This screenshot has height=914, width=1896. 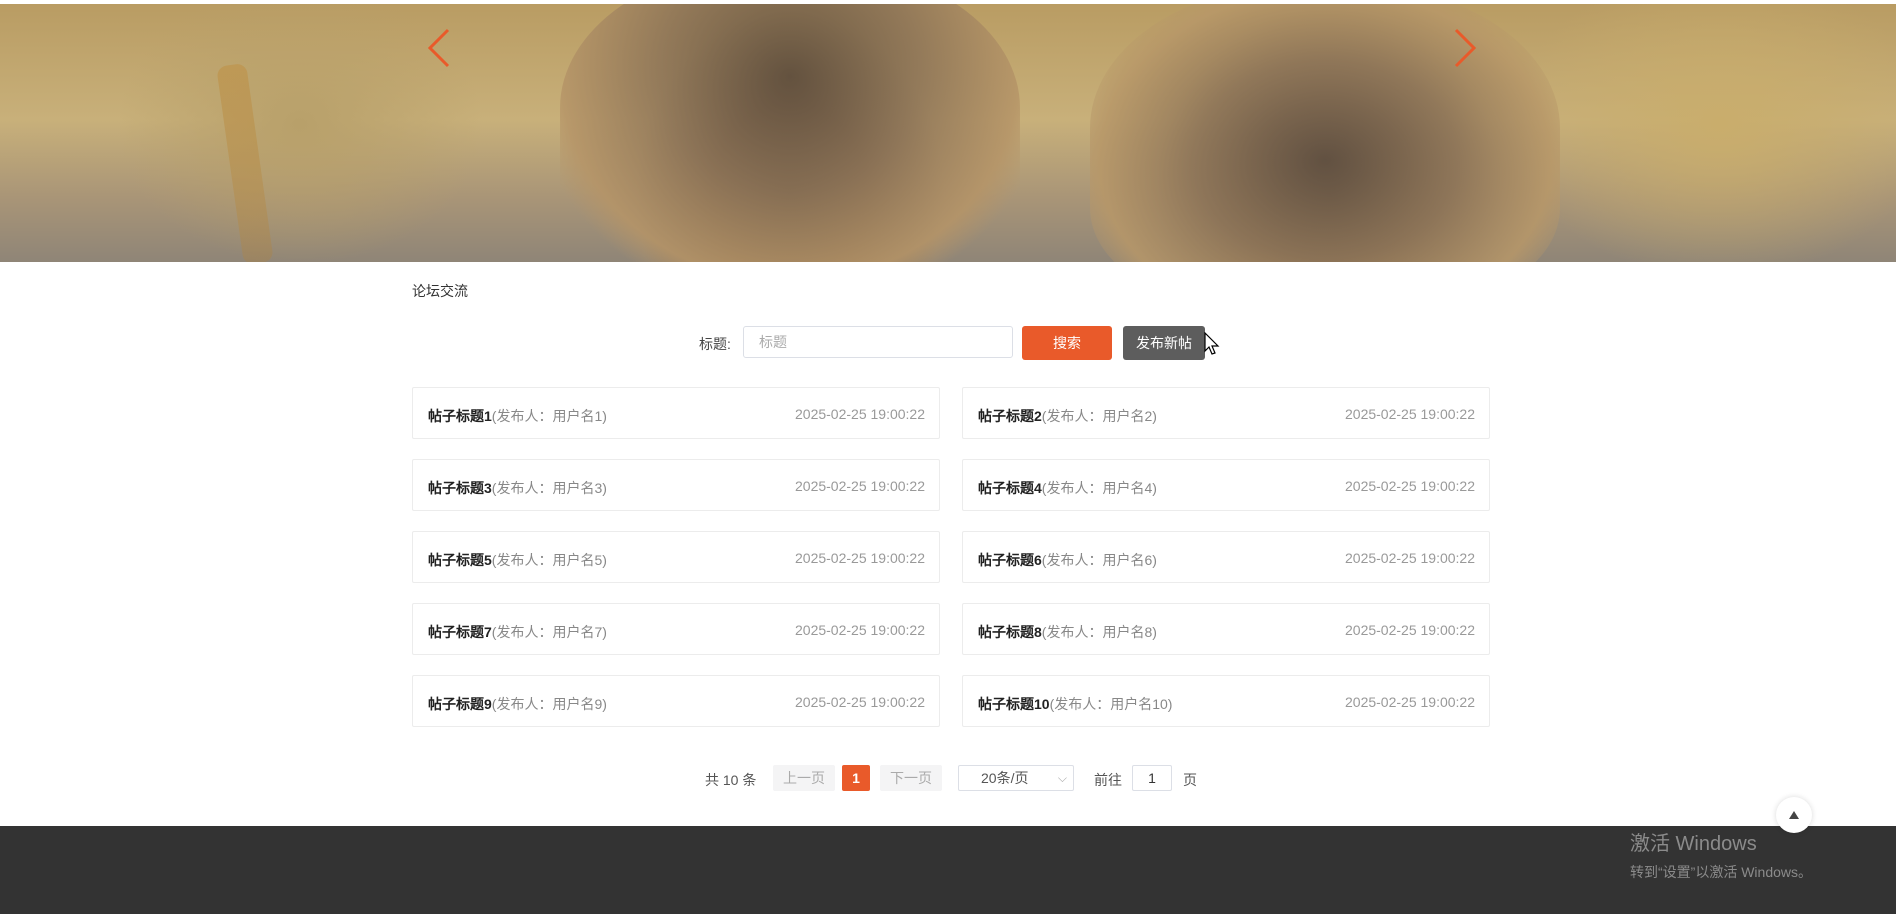 What do you see at coordinates (460, 488) in the screenshot?
I see `post-title-text: 帖子标题3` at bounding box center [460, 488].